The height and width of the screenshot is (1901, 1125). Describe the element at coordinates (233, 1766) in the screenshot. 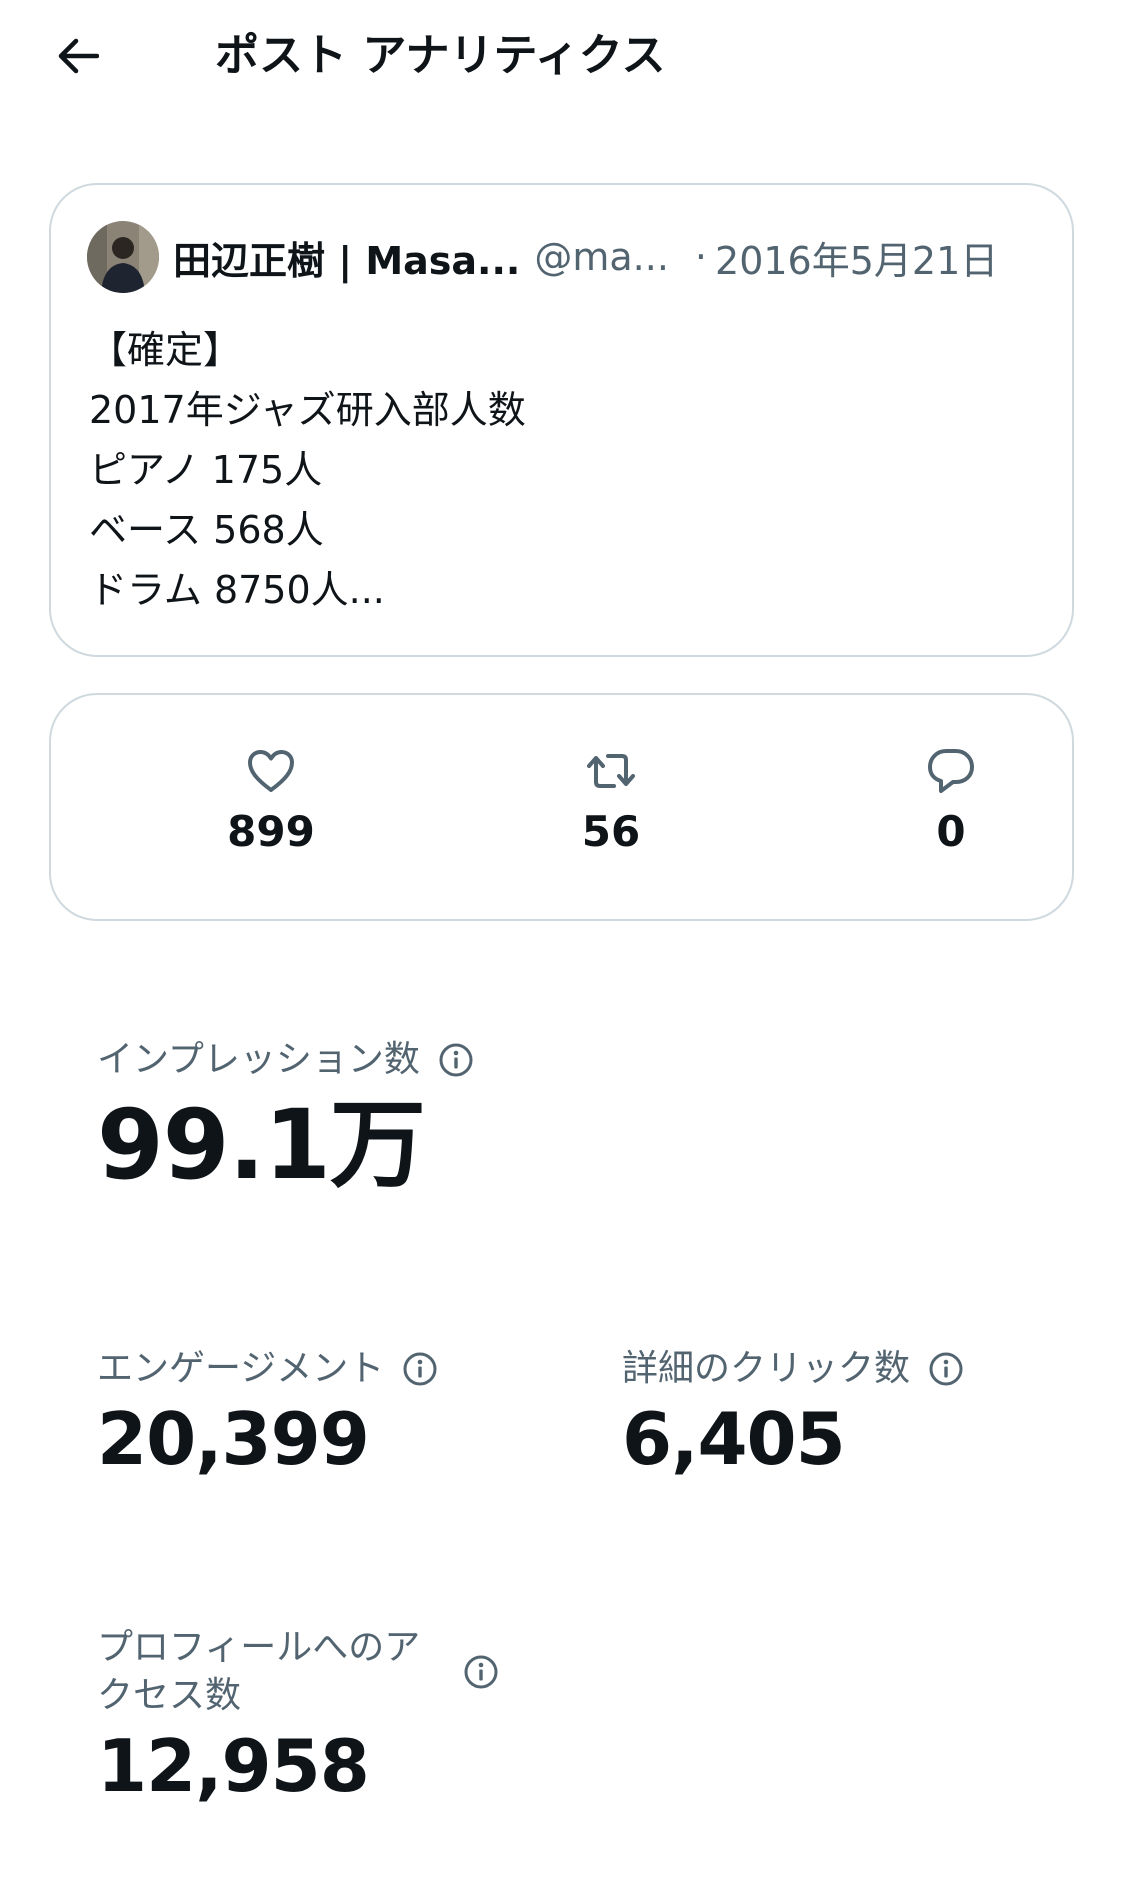

I see `profile-visits-value: 12,958` at that location.